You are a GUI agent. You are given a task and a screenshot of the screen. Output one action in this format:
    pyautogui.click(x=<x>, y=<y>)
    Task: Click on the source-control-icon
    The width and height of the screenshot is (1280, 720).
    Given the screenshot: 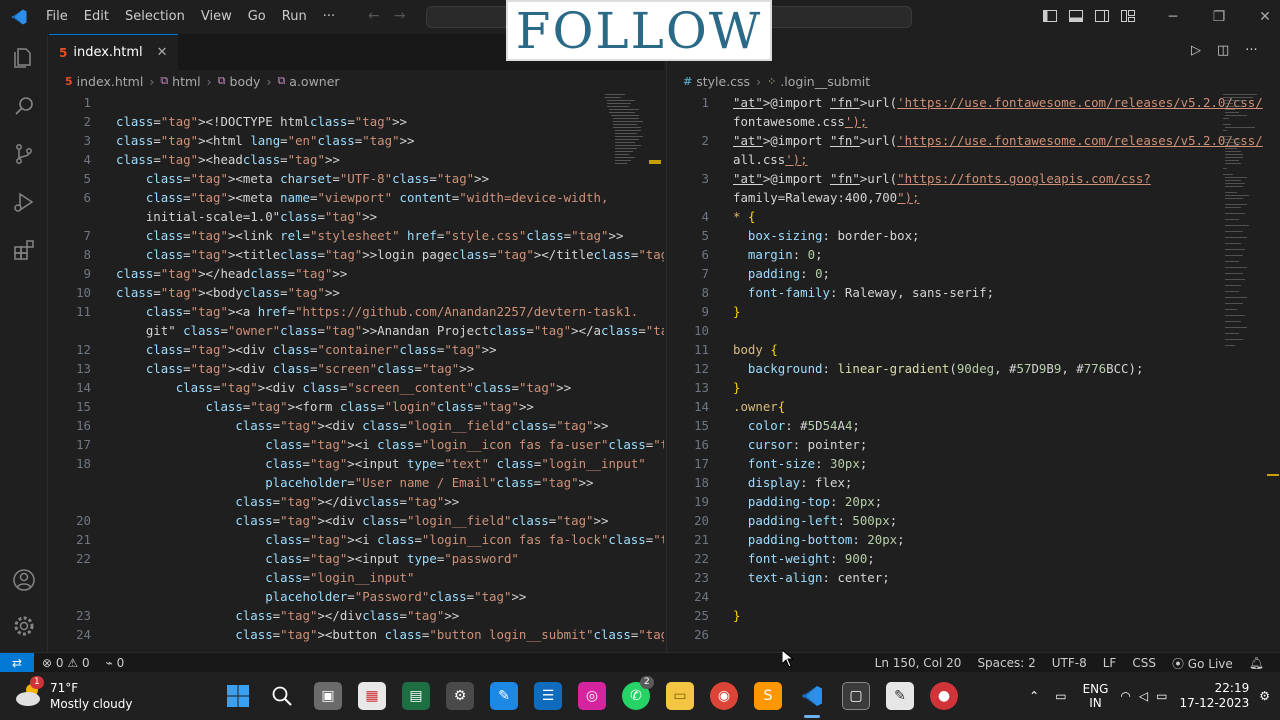 What is the action you would take?
    pyautogui.click(x=24, y=154)
    